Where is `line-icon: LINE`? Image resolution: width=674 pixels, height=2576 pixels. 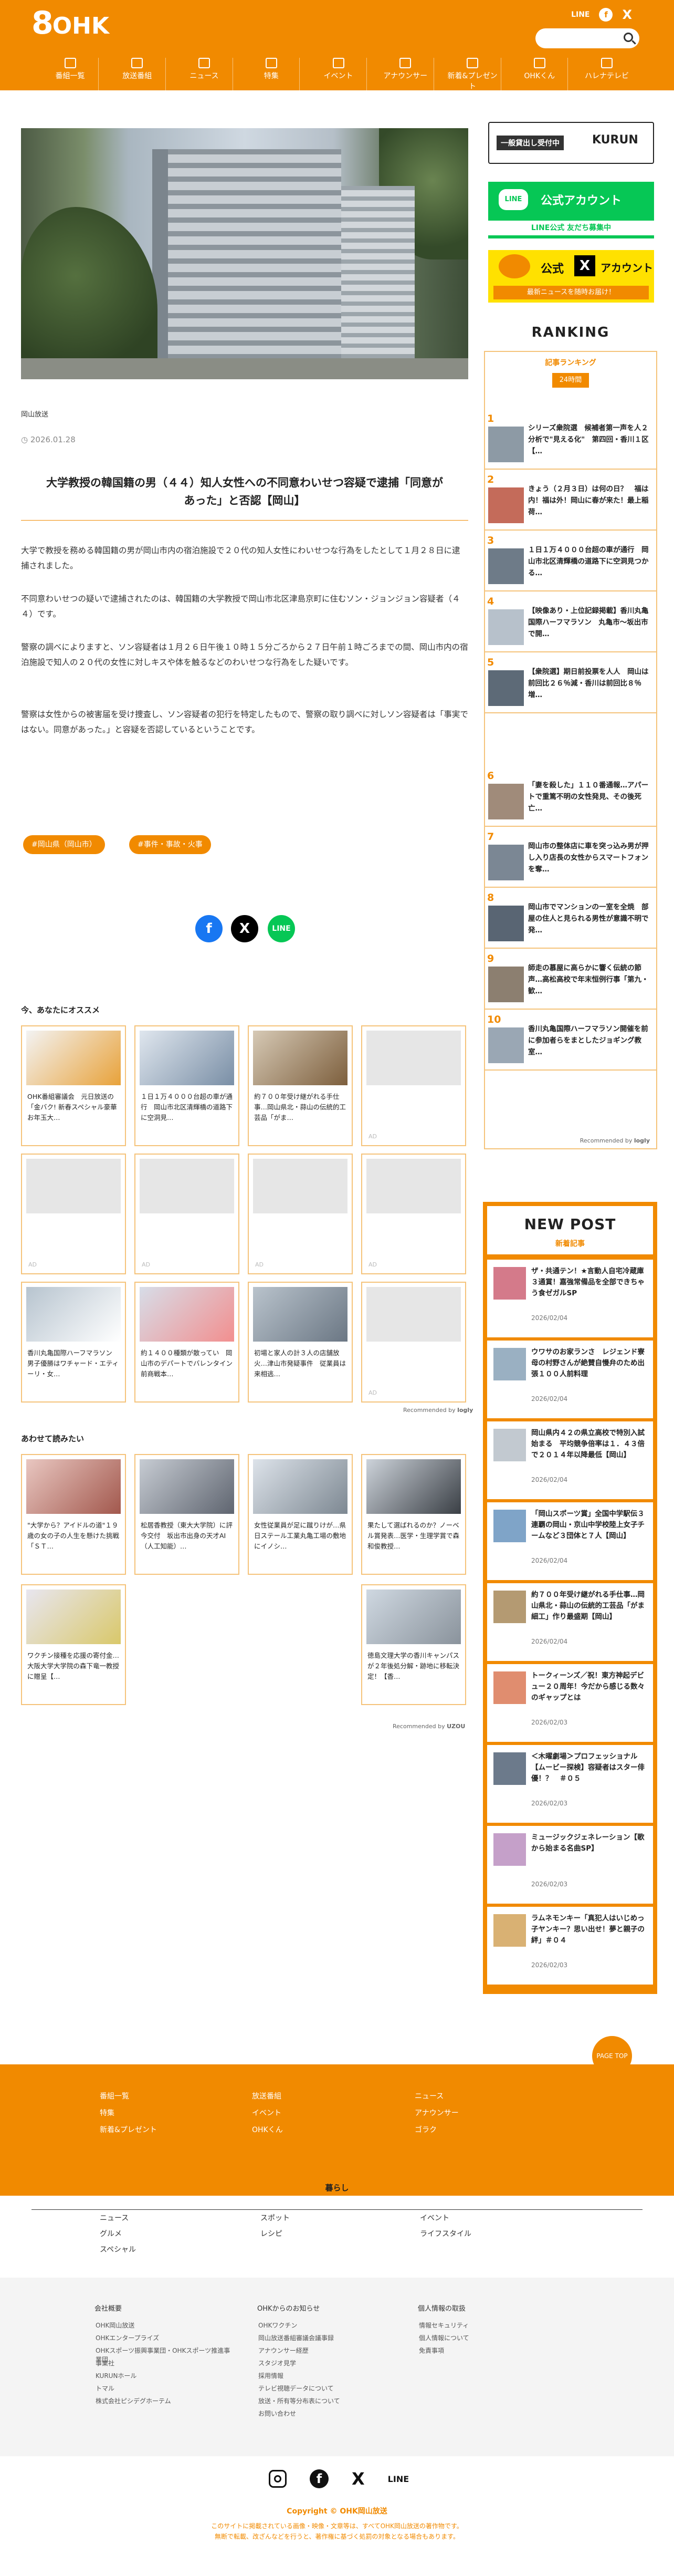 line-icon: LINE is located at coordinates (399, 2479).